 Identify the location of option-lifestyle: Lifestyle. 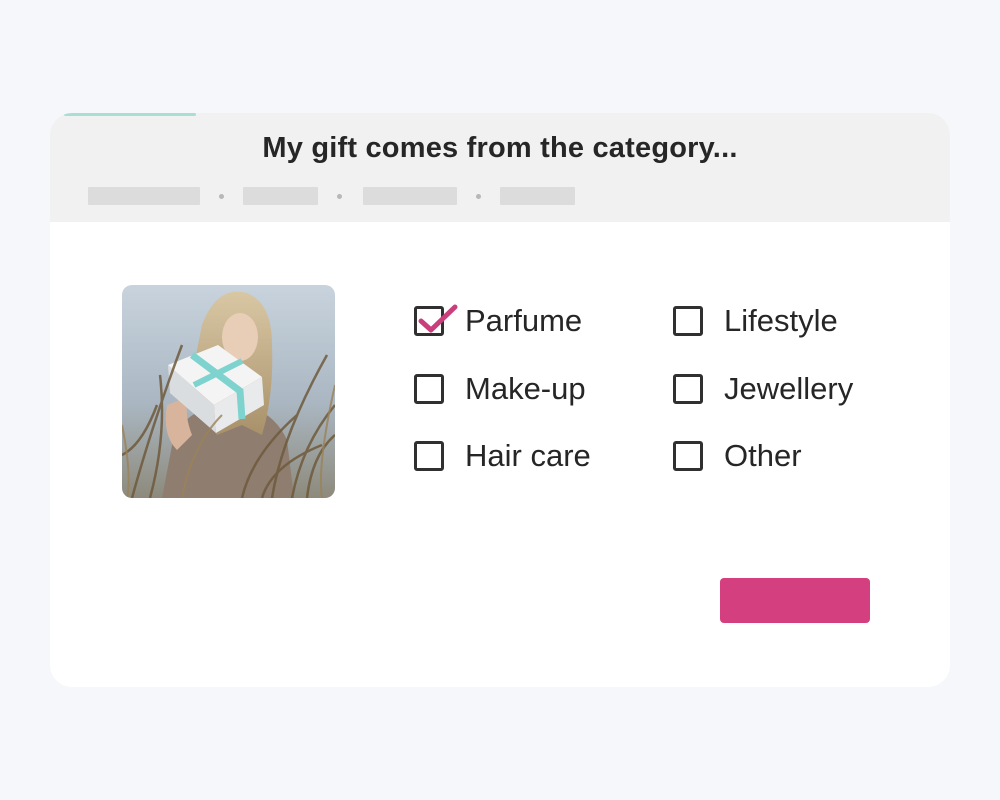
(755, 321).